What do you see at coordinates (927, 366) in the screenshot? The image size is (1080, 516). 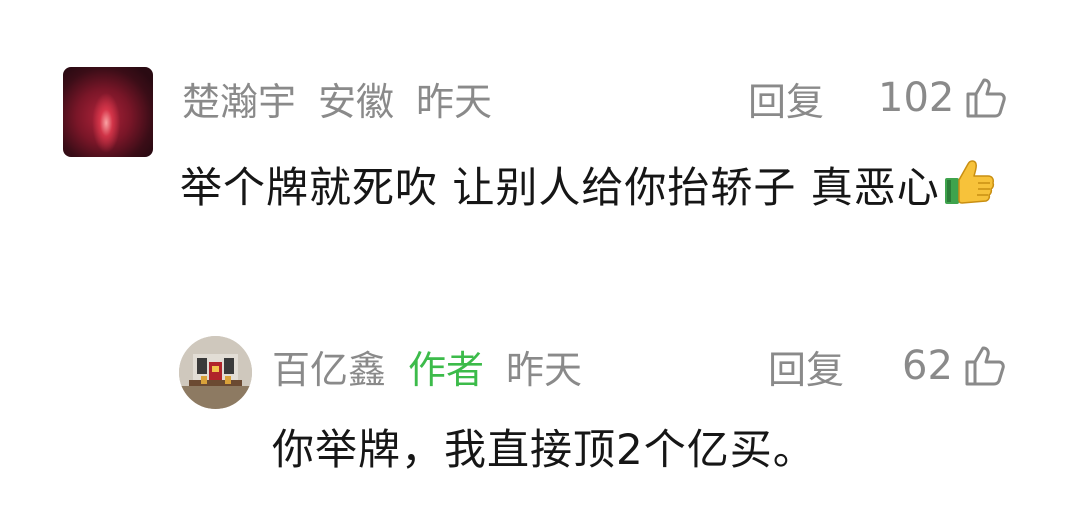 I see `like-count: 62` at bounding box center [927, 366].